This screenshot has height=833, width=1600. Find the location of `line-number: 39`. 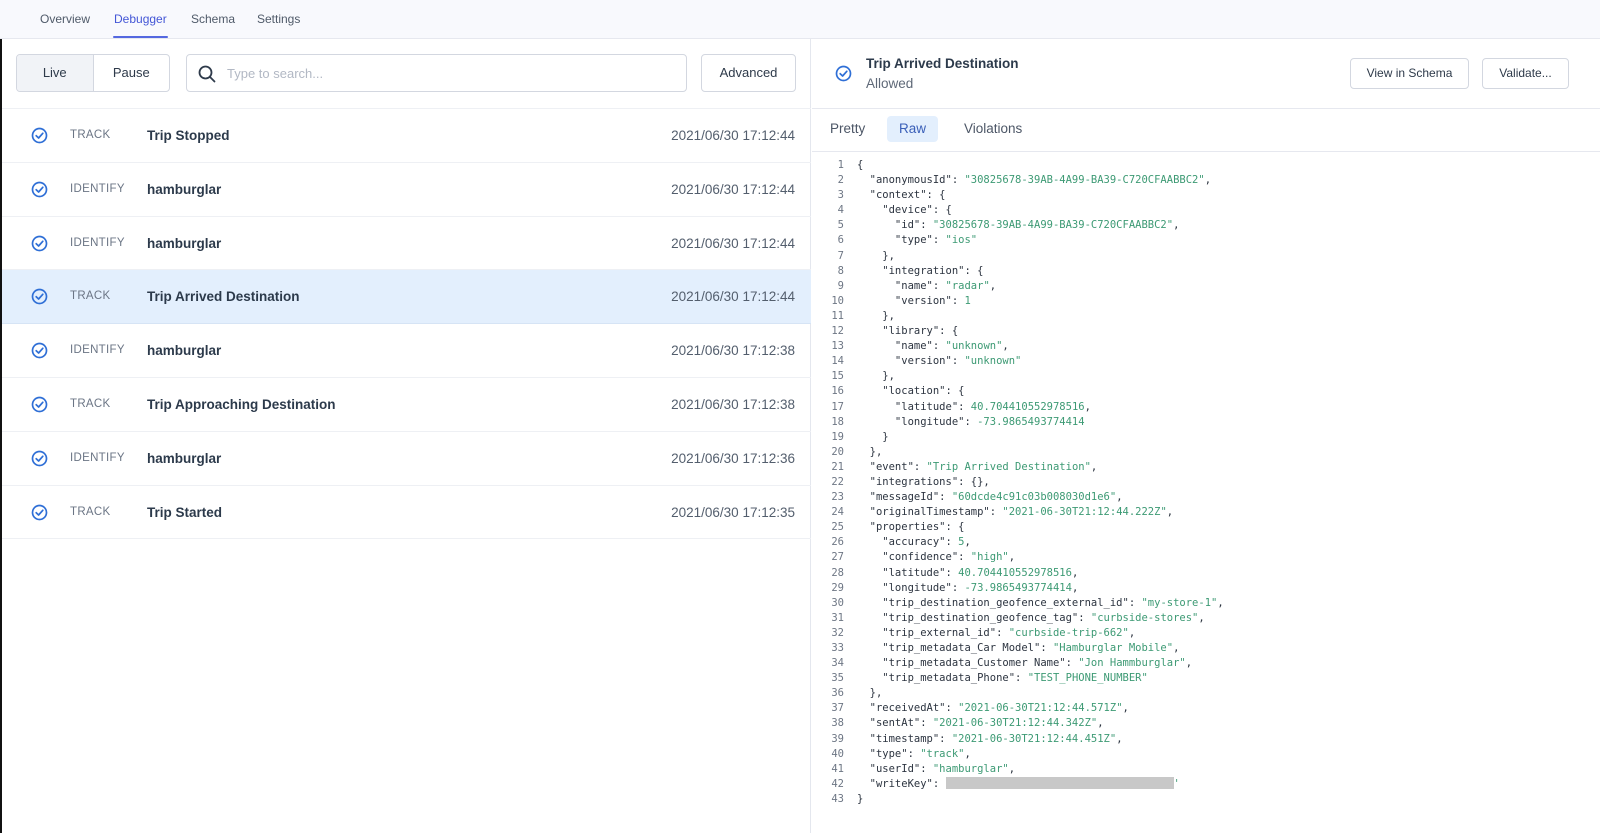

line-number: 39 is located at coordinates (837, 738).